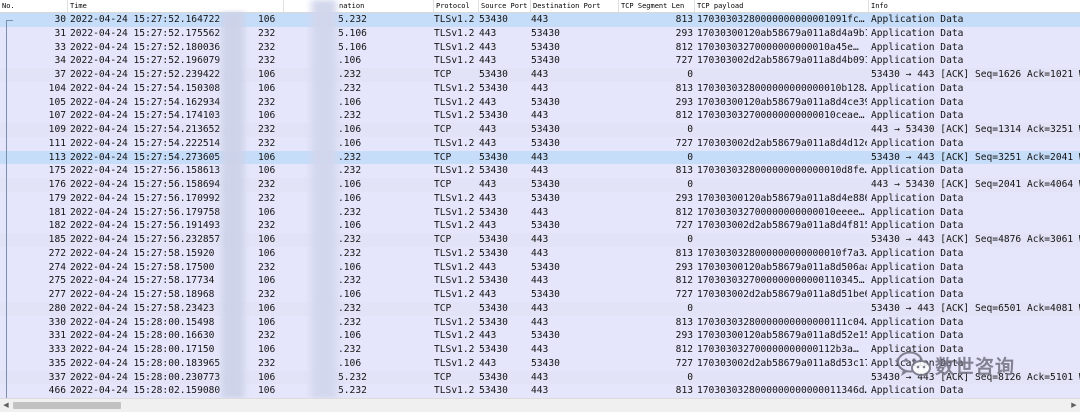 The height and width of the screenshot is (412, 1080). I want to click on packet-time: 2022-04-24 15:27:56.232857, so click(145, 239).